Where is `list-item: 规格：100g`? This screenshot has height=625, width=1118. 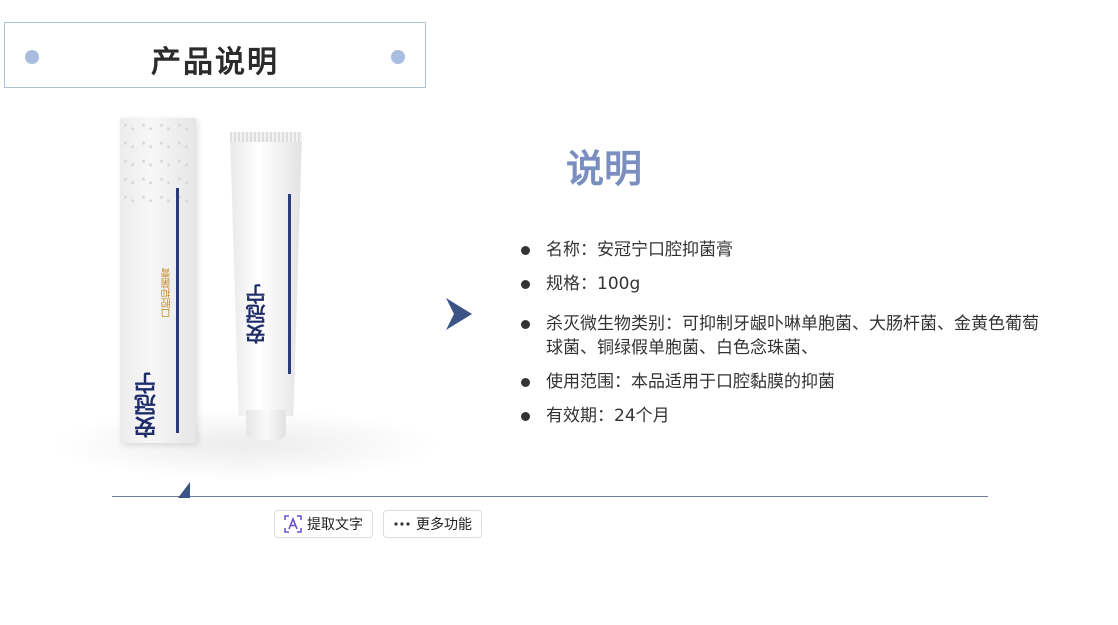
list-item: 规格：100g is located at coordinates (780, 284).